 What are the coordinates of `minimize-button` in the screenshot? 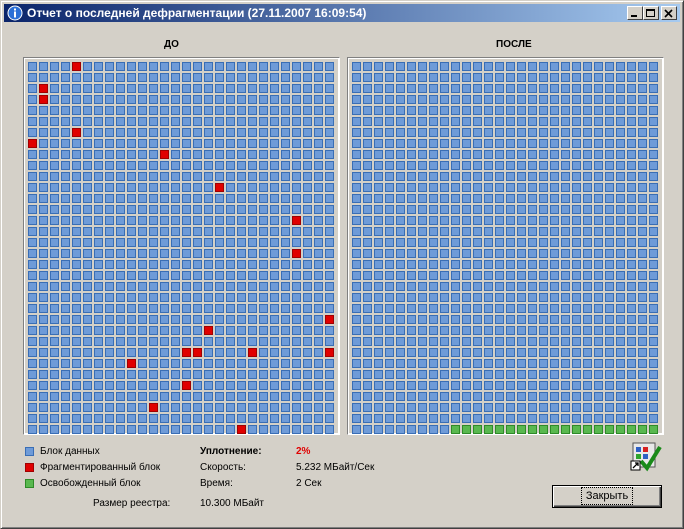 It's located at (635, 13).